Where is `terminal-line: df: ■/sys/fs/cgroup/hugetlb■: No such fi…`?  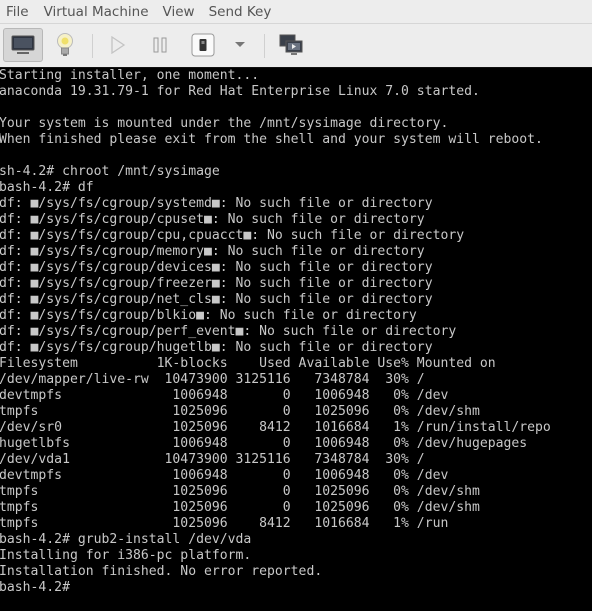 terminal-line: df: ■/sys/fs/cgroup/hugetlb■: No such fi… is located at coordinates (216, 347).